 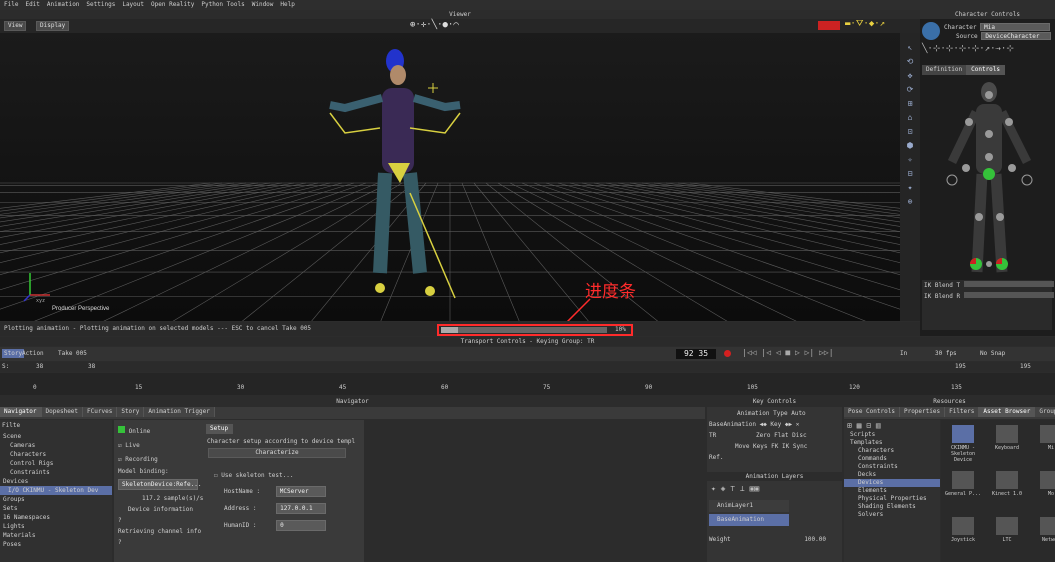 I want to click on humanid-field: 0, so click(x=301, y=525).